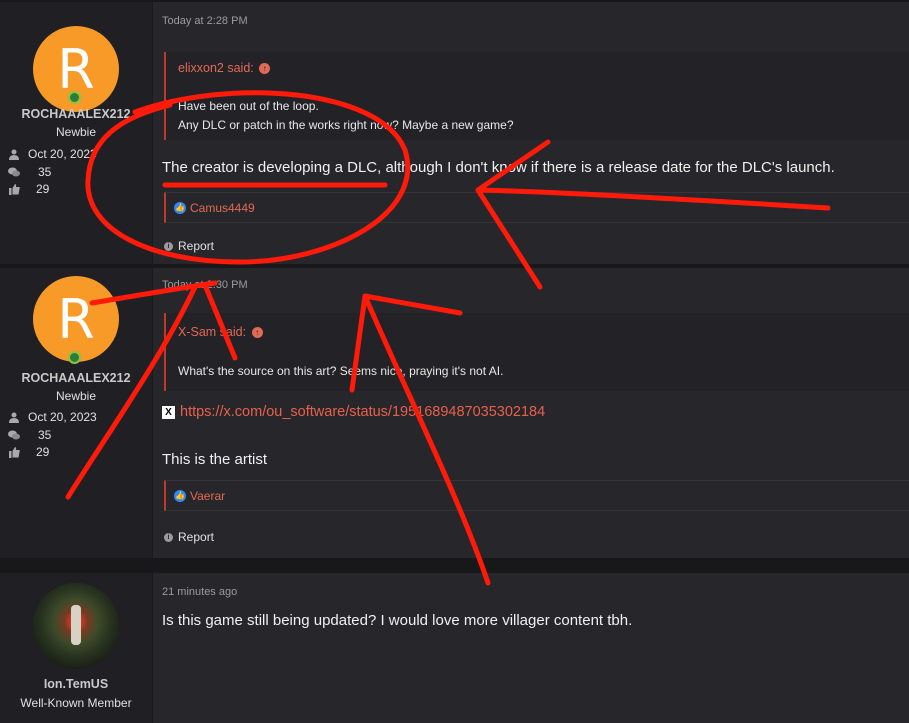  I want to click on quote-author-label: X-Sam said:, so click(212, 332).